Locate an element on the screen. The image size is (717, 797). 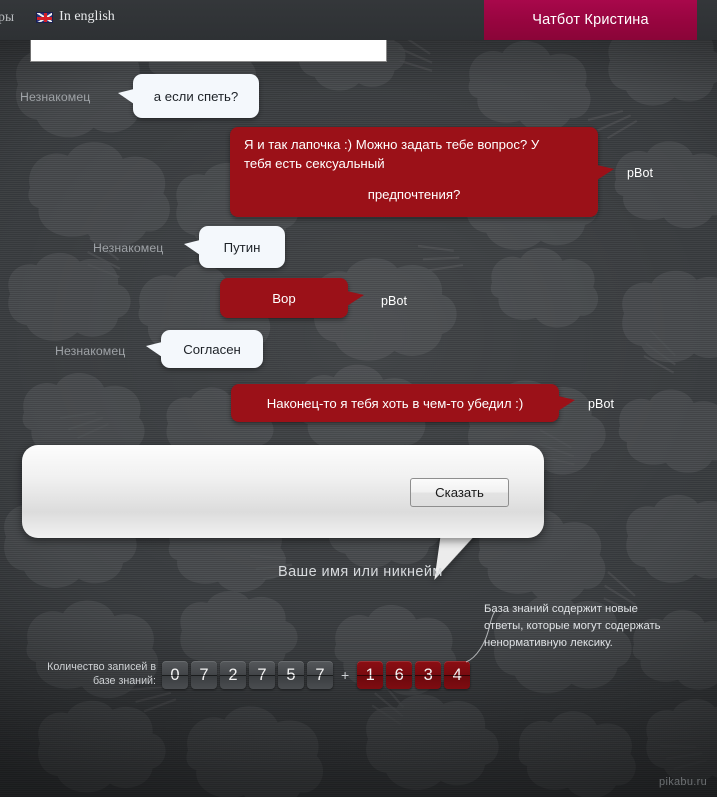
chat-bubble-bot: Вор is located at coordinates (292, 298).